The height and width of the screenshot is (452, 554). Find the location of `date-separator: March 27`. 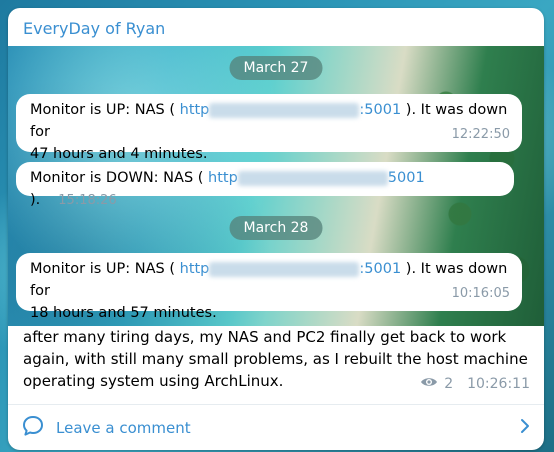

date-separator: March 27 is located at coordinates (276, 68).